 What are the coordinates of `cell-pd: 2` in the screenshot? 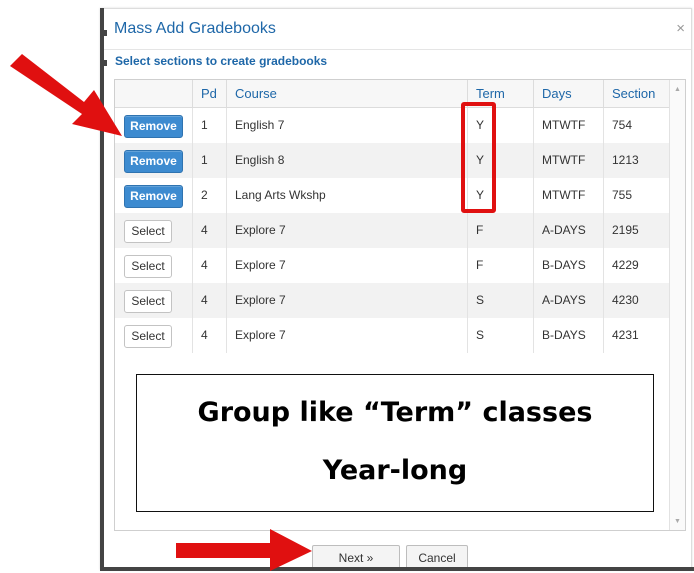 It's located at (209, 195).